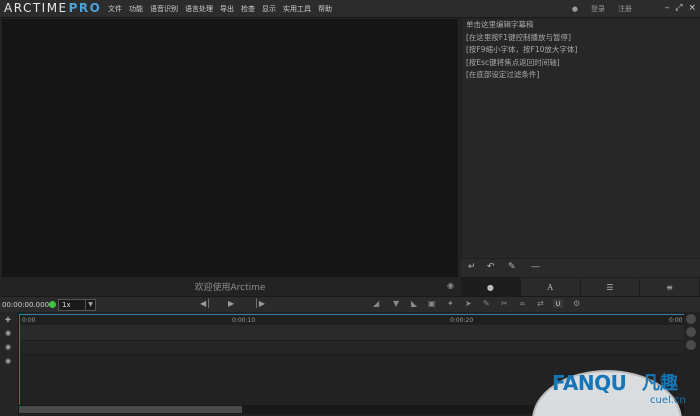  What do you see at coordinates (468, 303) in the screenshot?
I see `cursor-icon: ➤` at bounding box center [468, 303].